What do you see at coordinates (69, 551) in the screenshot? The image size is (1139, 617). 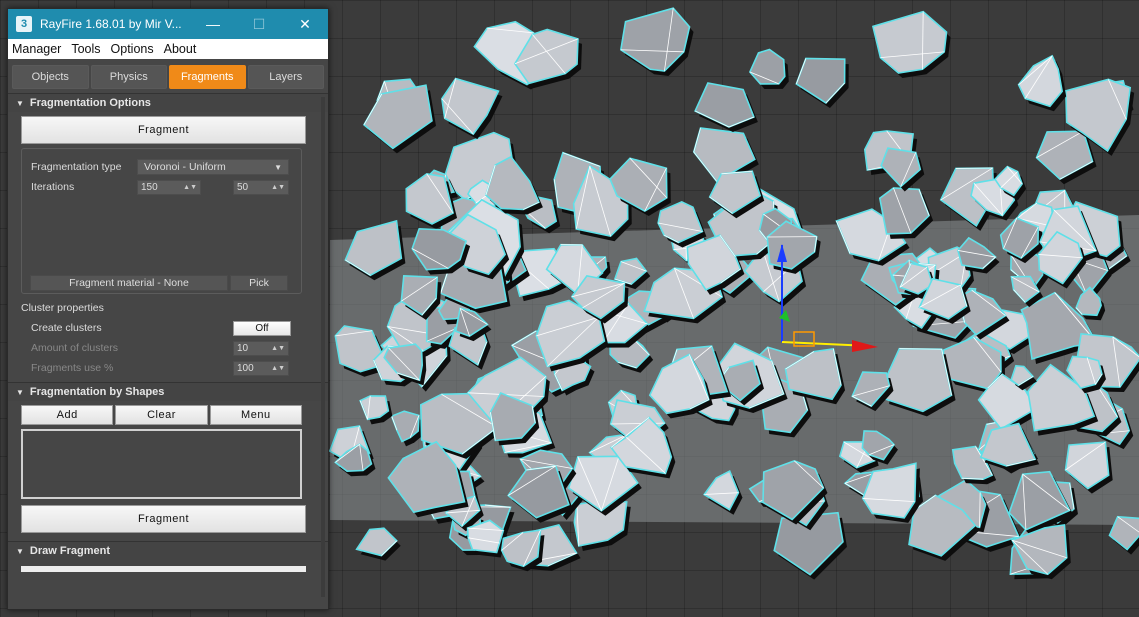 I see `rollout-title: Draw Fragment` at bounding box center [69, 551].